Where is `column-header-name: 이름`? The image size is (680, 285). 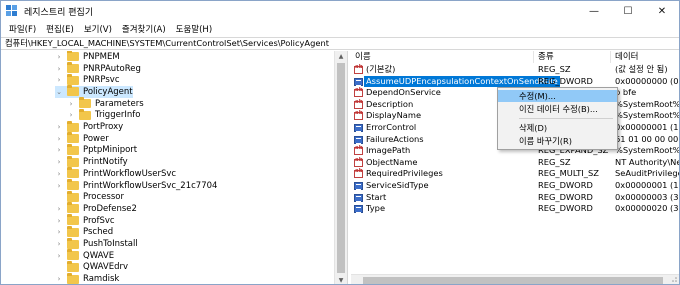 column-header-name: 이름 is located at coordinates (442, 57).